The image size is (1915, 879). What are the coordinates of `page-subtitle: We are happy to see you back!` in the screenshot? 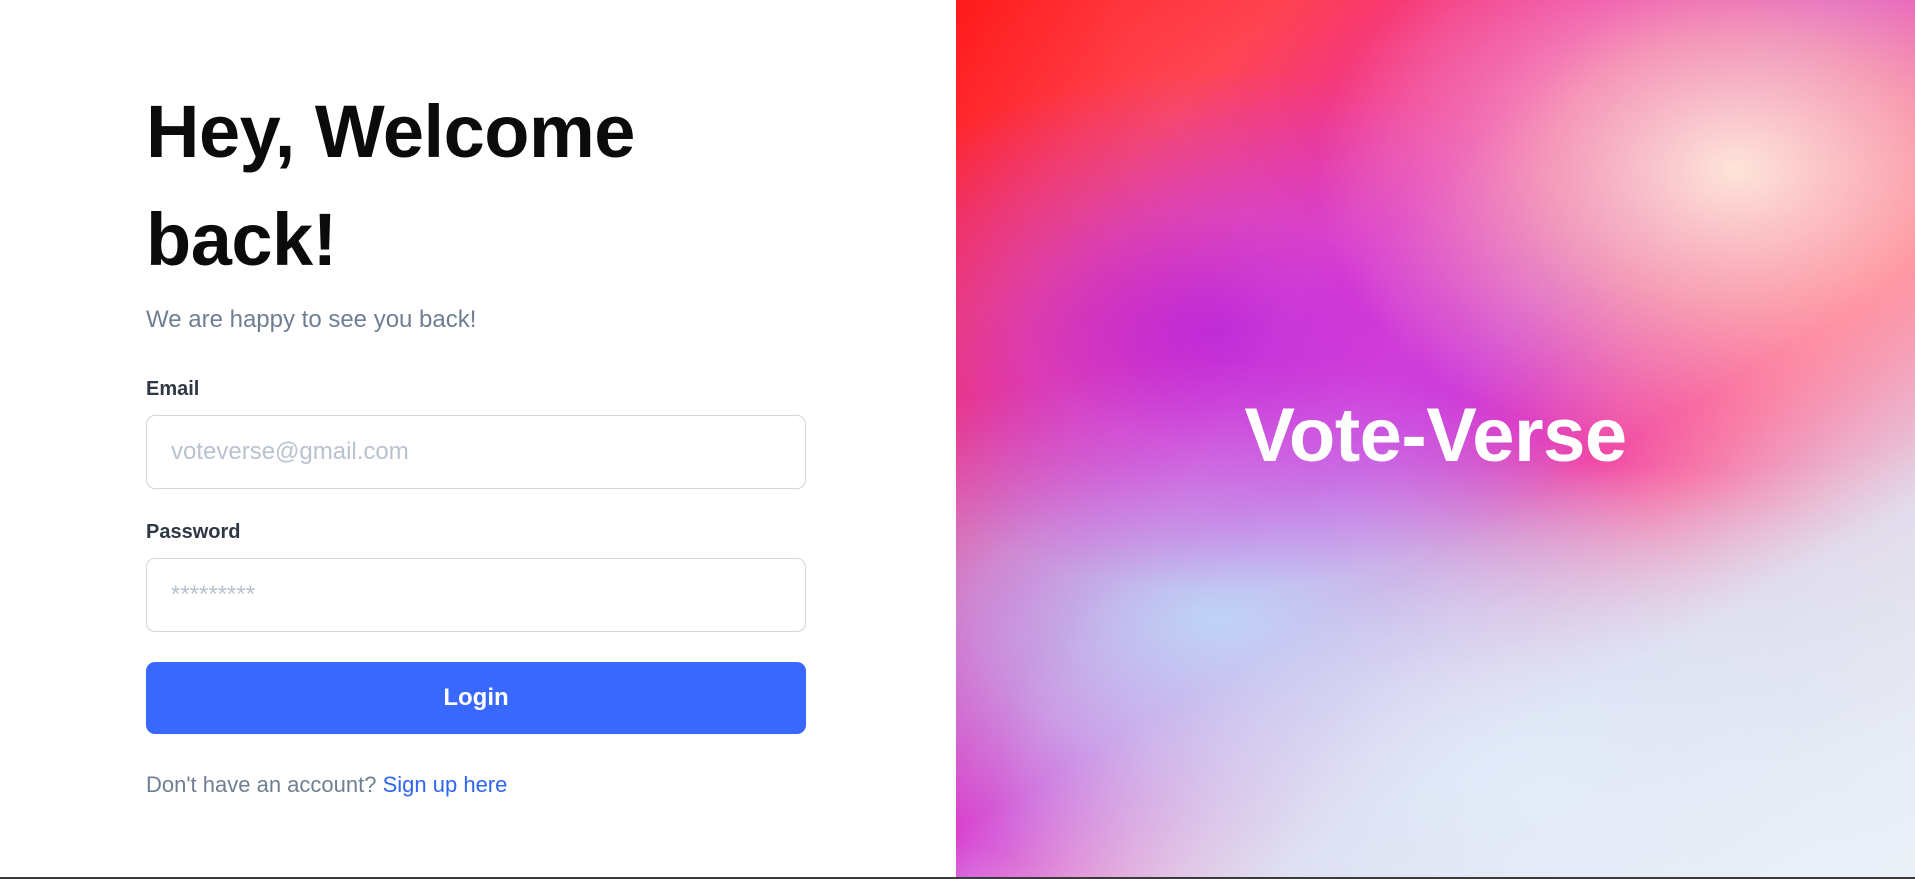 It's located at (311, 319).